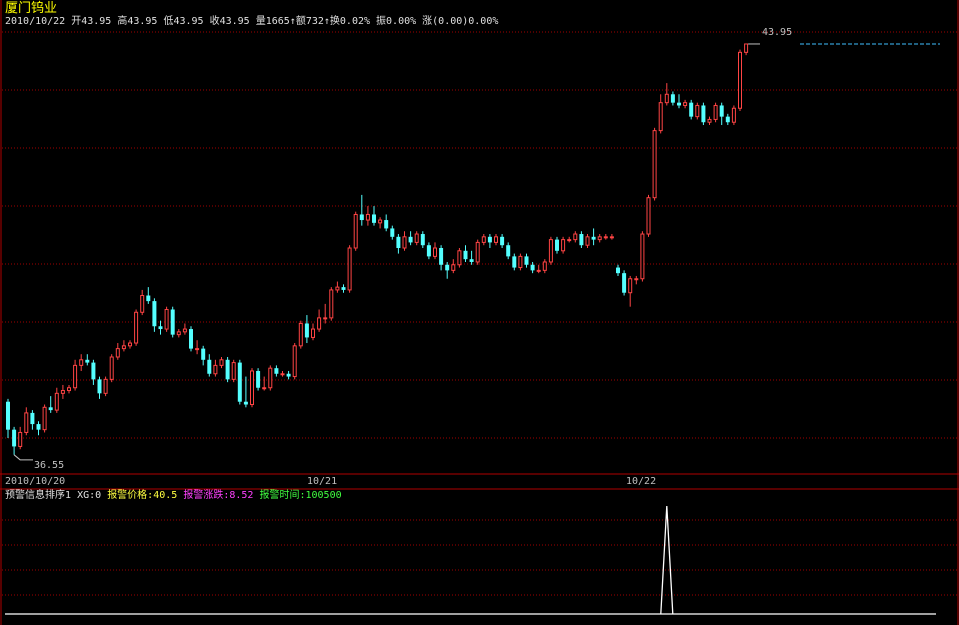 This screenshot has height=625, width=959. I want to click on stock-name-title: 厦门钨业, so click(31, 8).